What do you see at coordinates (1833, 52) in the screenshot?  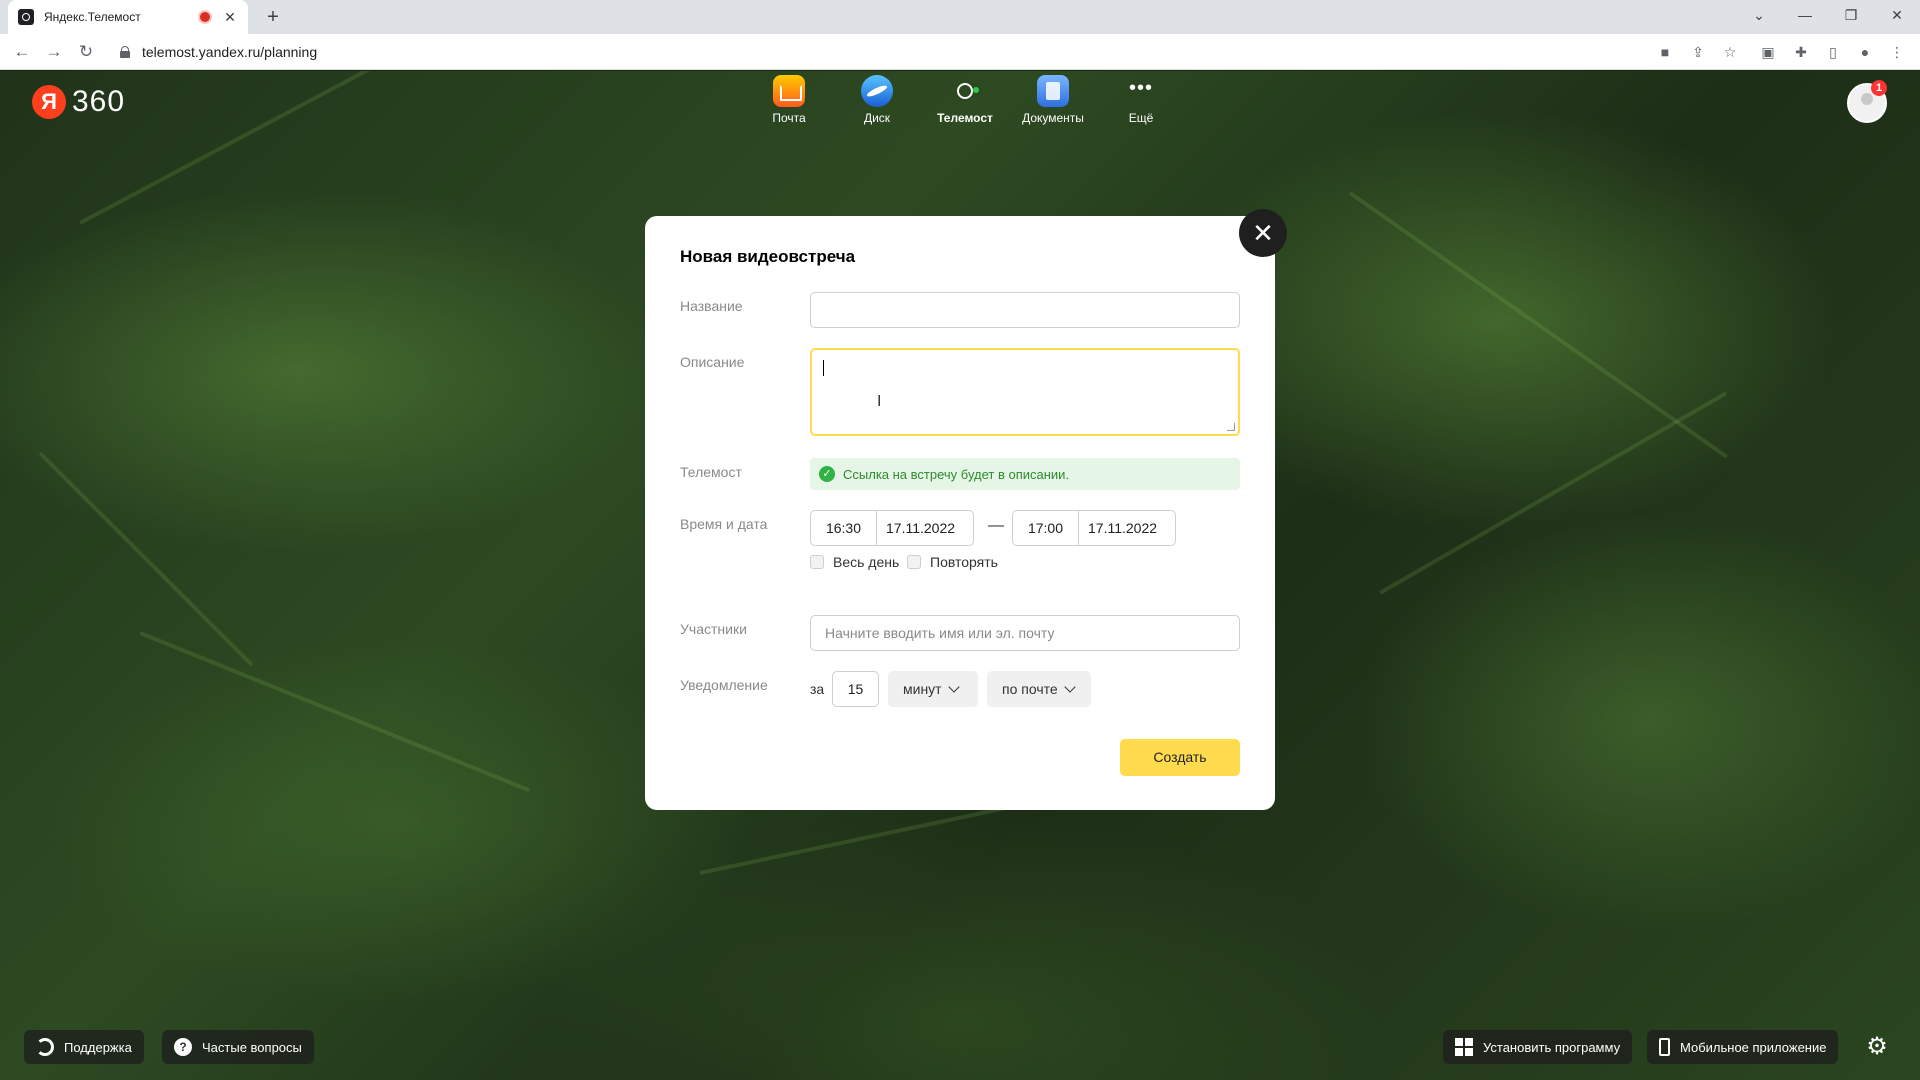 I see `side-panel-icon: ▯` at bounding box center [1833, 52].